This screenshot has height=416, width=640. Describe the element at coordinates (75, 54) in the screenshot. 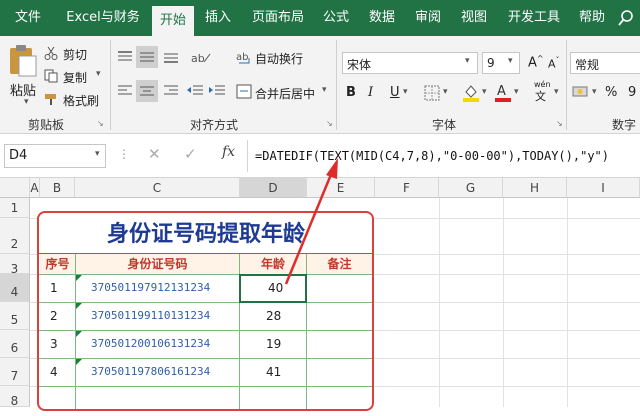

I see `cut-button: 剪切` at that location.